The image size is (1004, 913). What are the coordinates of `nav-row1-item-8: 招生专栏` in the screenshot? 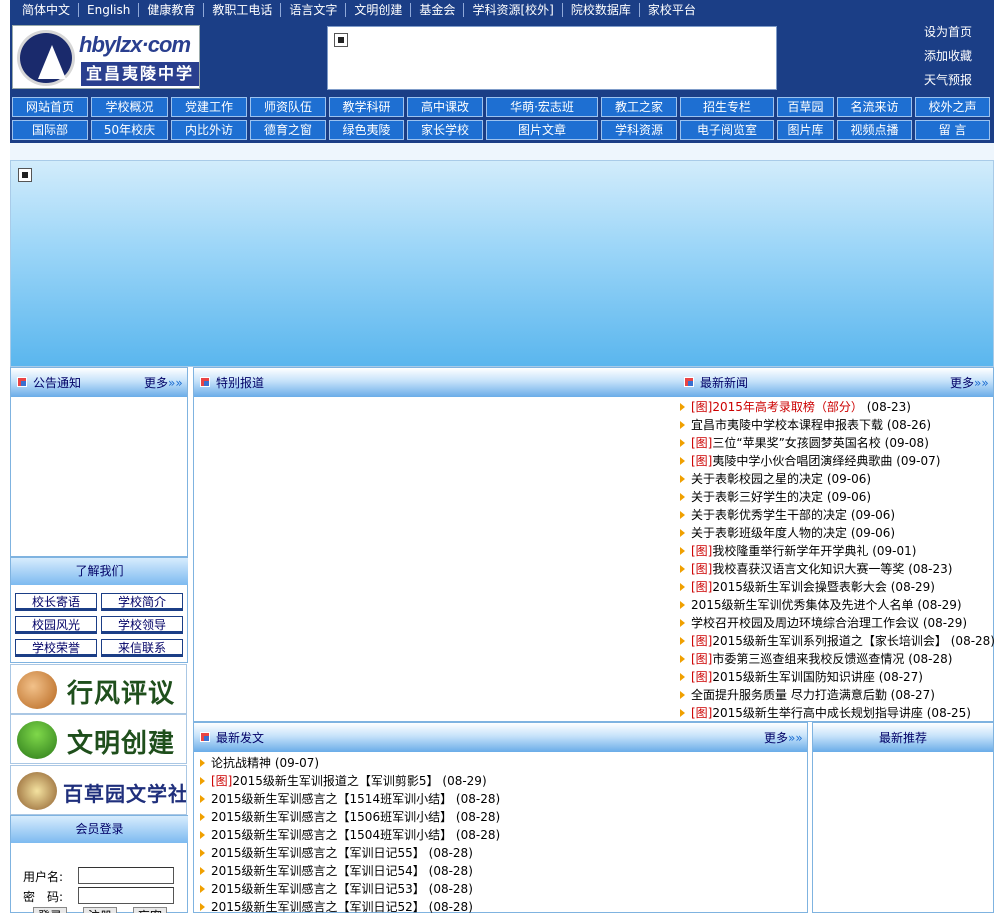 It's located at (727, 107).